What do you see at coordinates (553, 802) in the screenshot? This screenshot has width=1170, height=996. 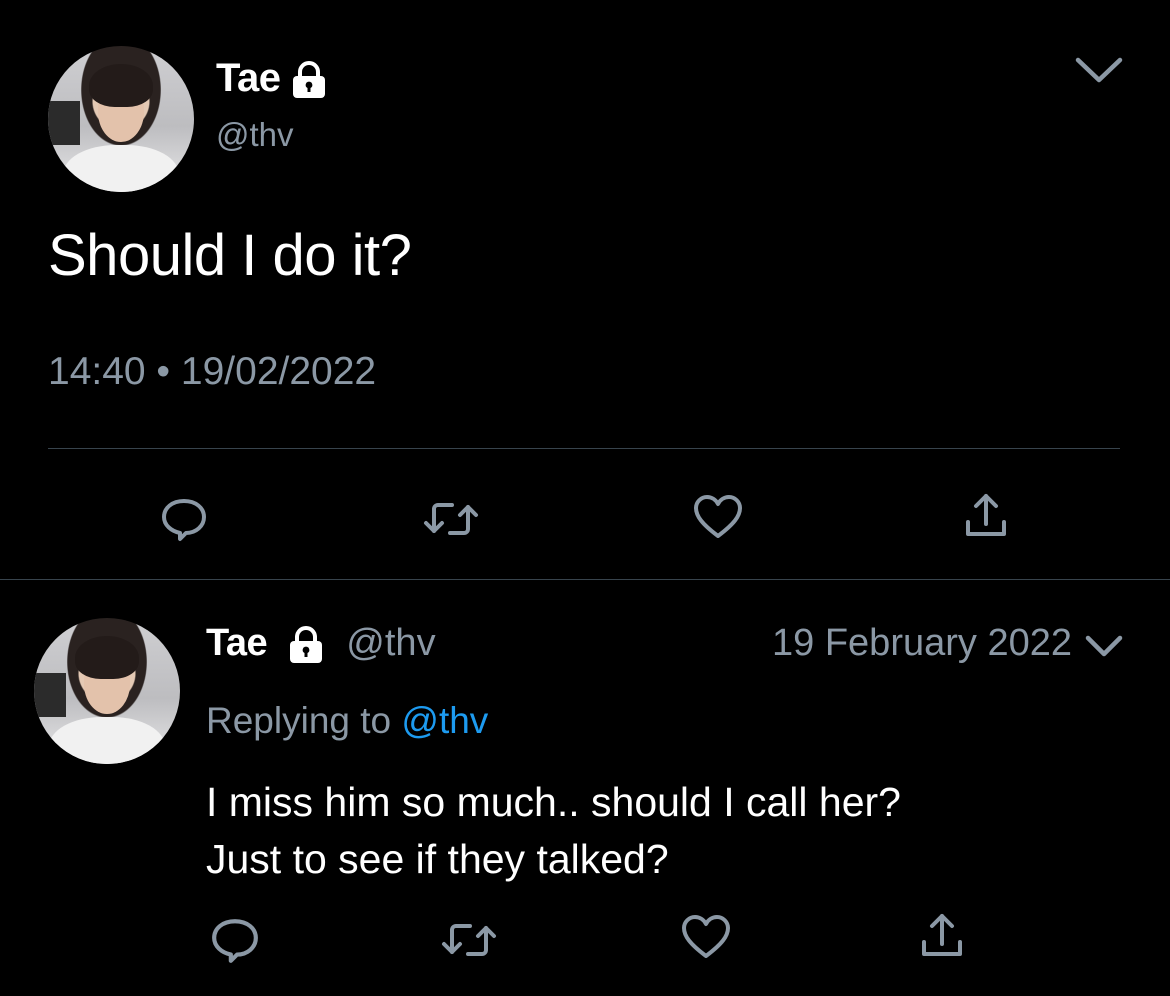 I see `tweet-text-line: I miss him so much.. should I call her?` at bounding box center [553, 802].